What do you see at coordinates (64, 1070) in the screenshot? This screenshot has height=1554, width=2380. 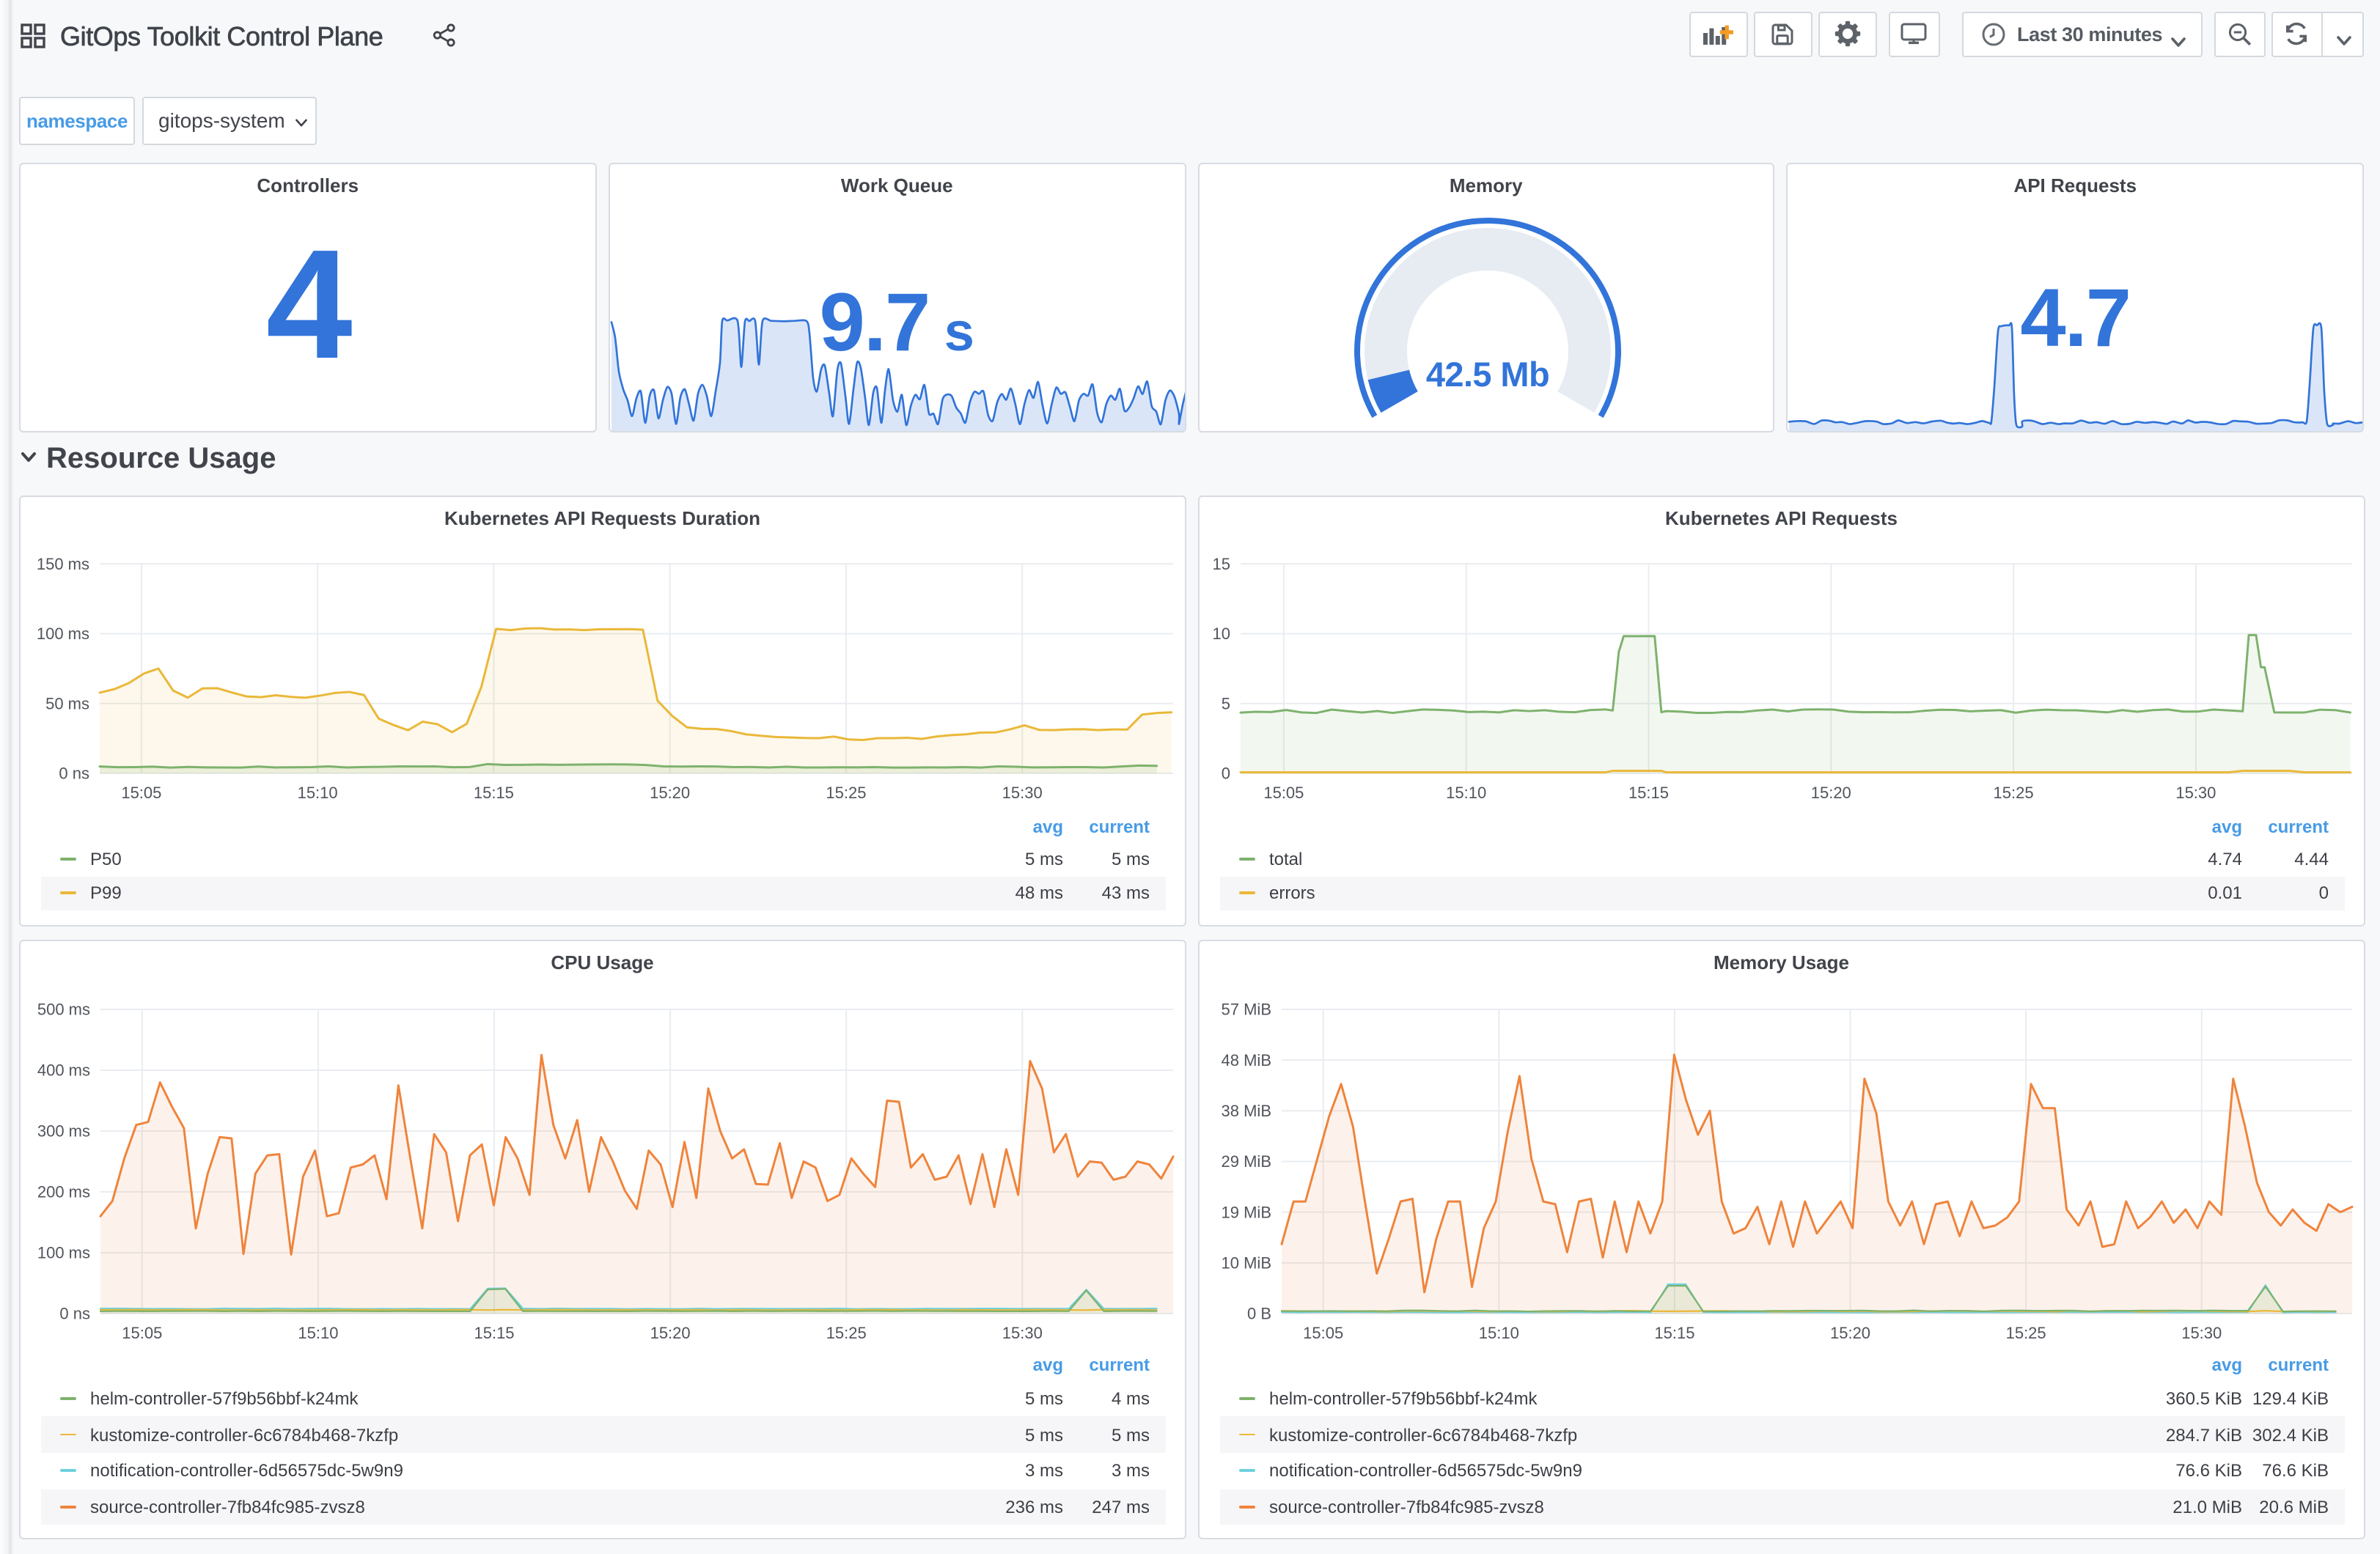 I see `svg-text: 400 ms` at bounding box center [64, 1070].